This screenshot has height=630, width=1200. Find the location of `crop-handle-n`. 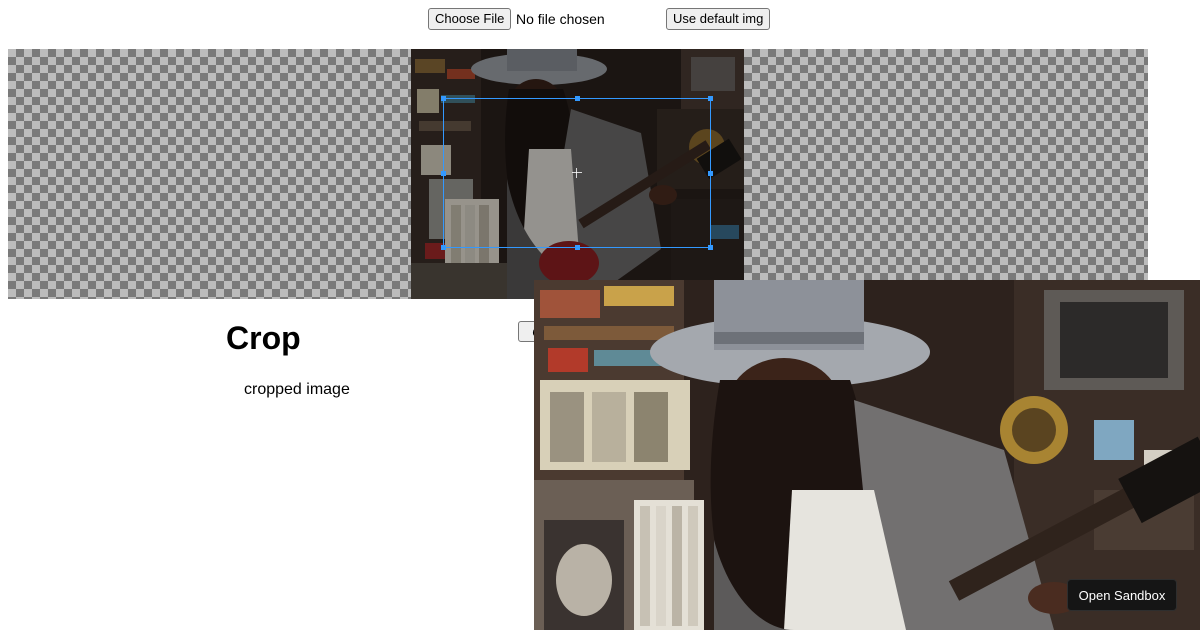

crop-handle-n is located at coordinates (577, 98).